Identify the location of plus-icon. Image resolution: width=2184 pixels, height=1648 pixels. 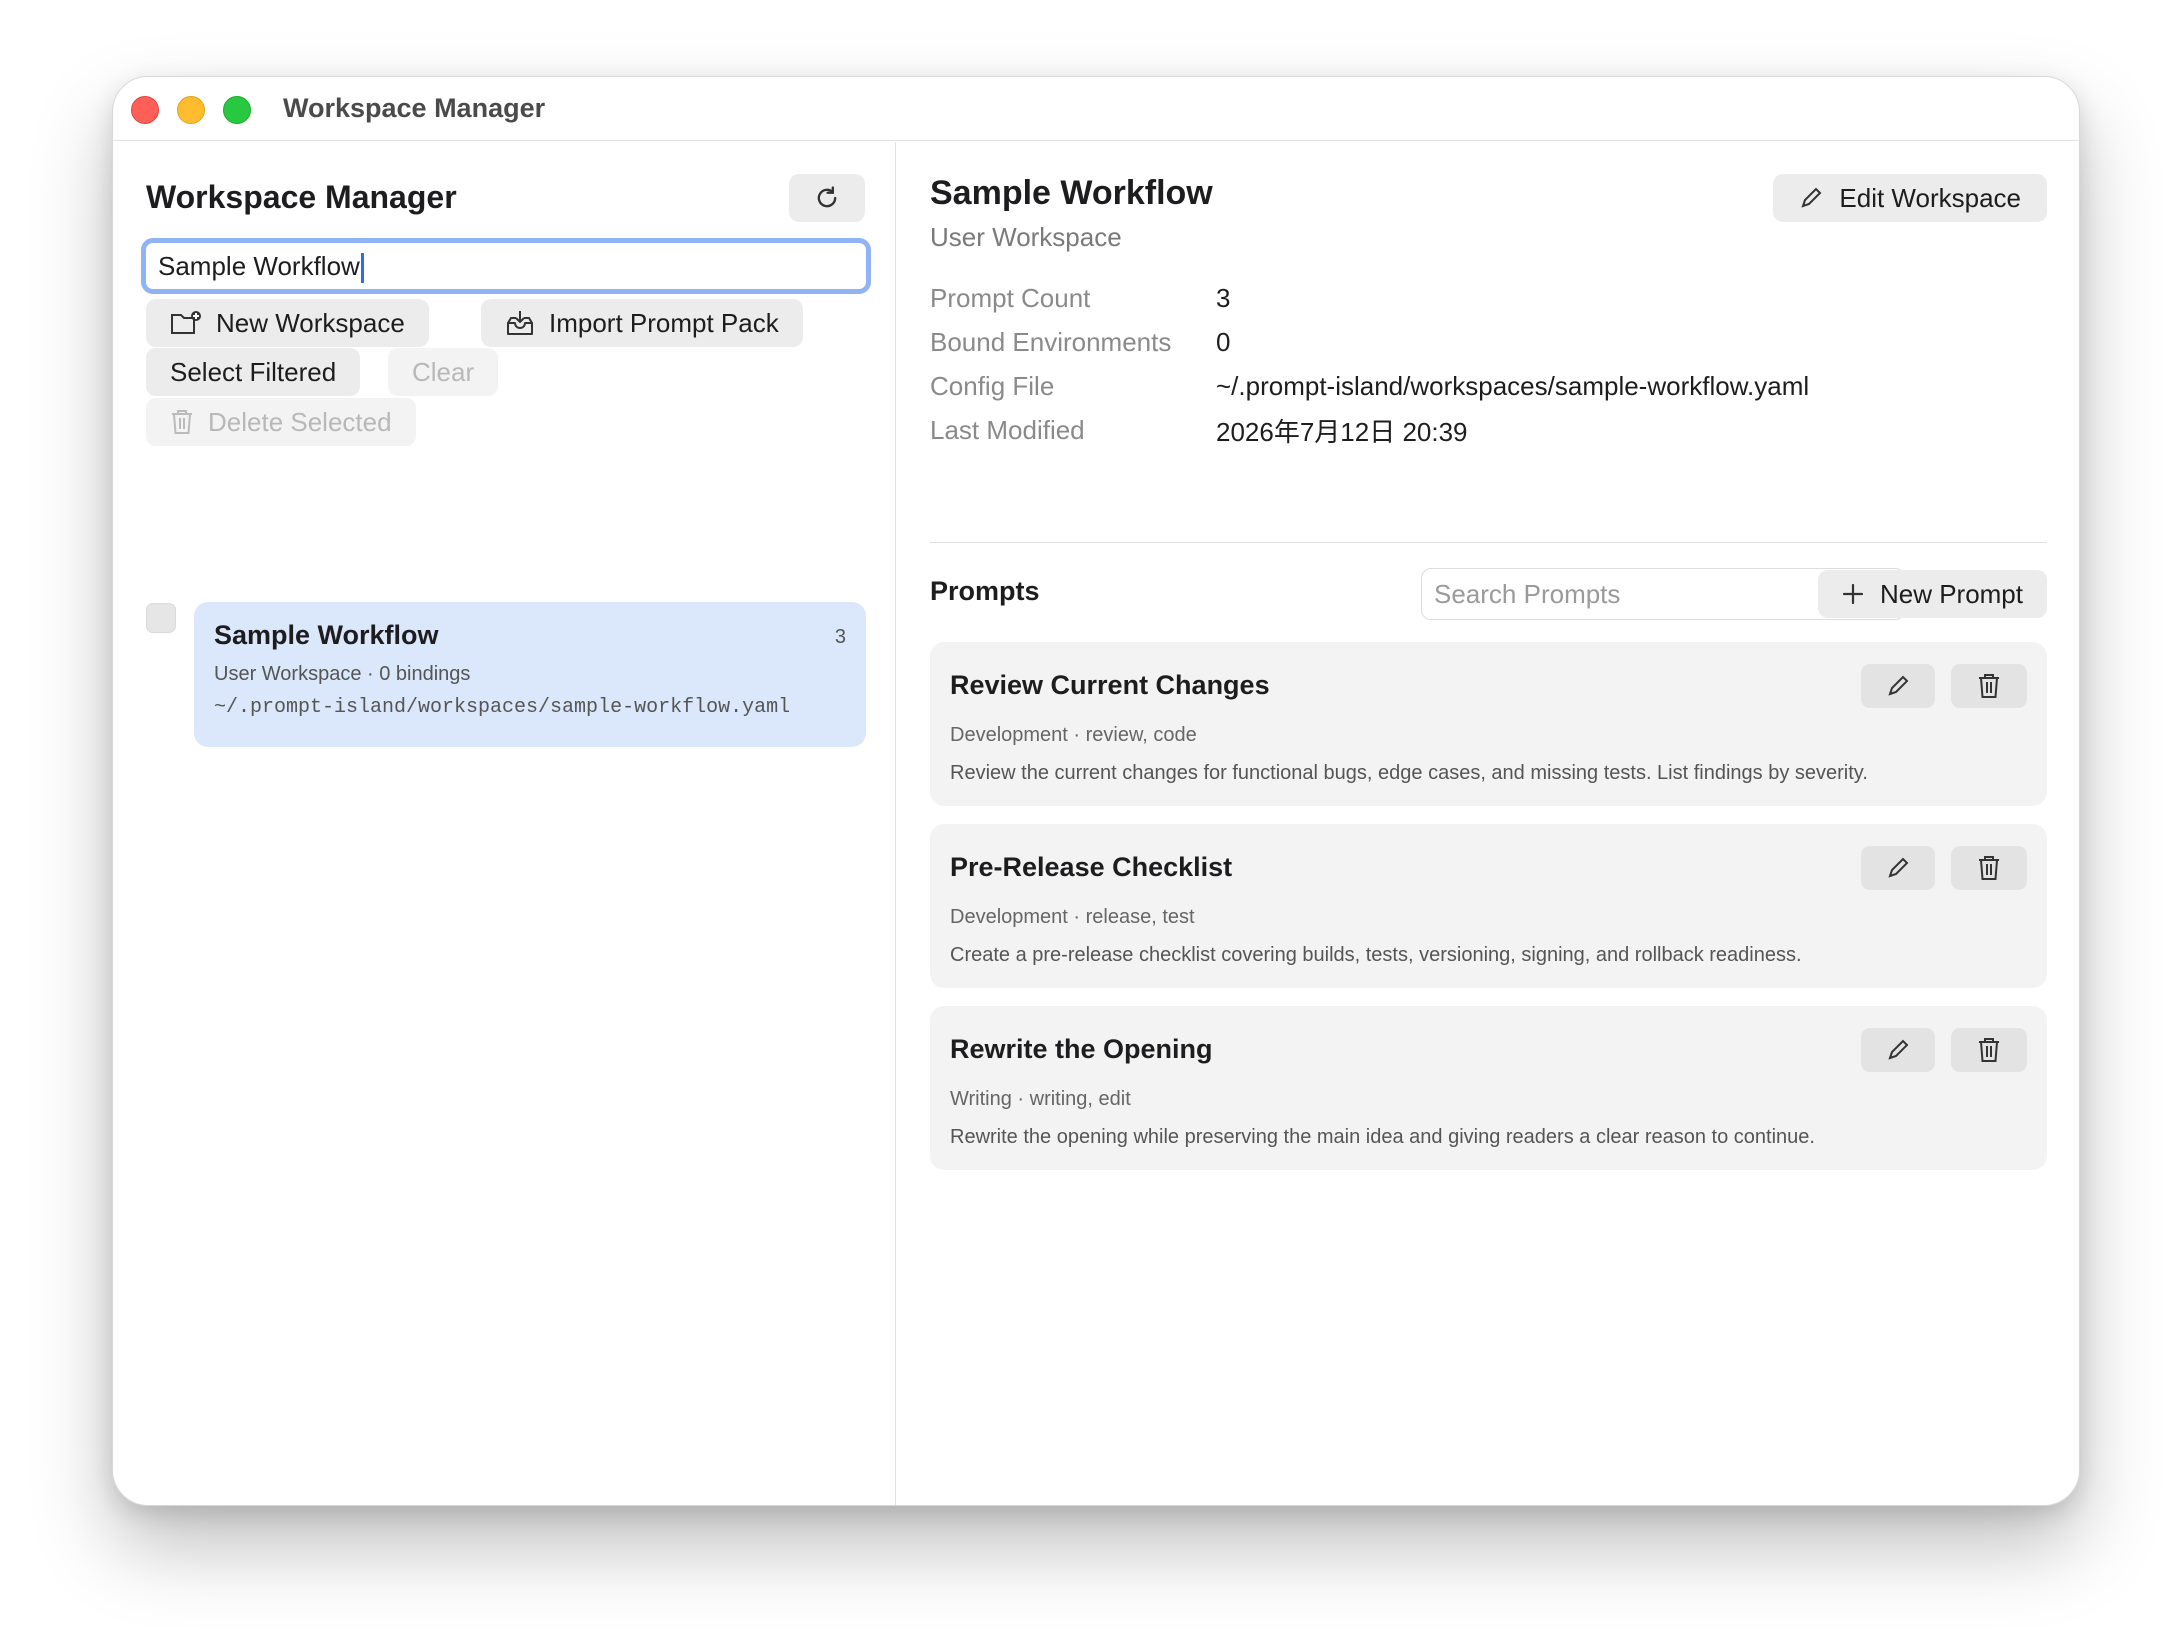
(1853, 594).